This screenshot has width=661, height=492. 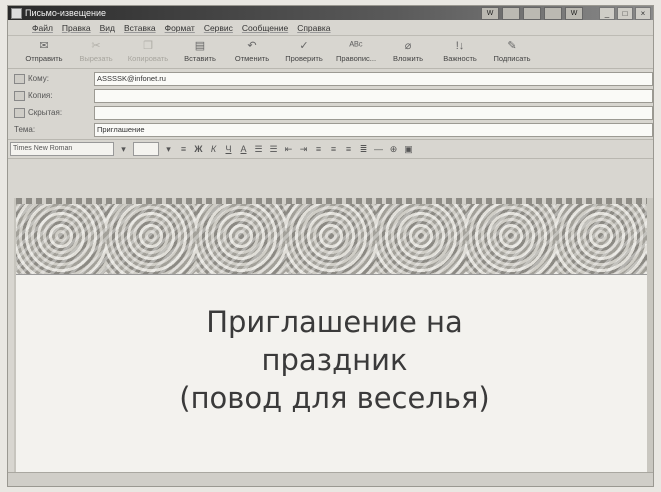 What do you see at coordinates (333, 149) in the screenshot?
I see `align-center-icon: ≡` at bounding box center [333, 149].